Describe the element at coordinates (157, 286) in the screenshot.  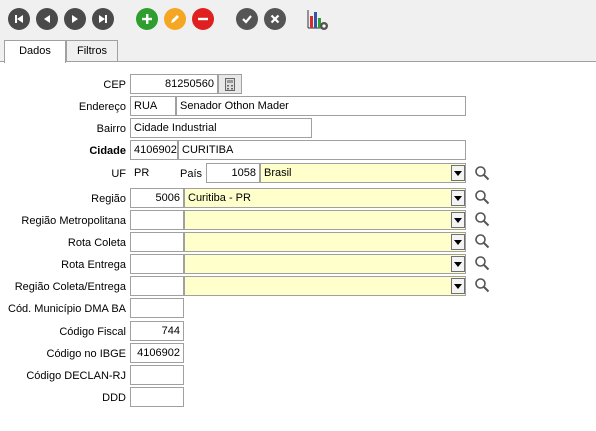
I see `regiao-coleta-entrega-code-input` at that location.